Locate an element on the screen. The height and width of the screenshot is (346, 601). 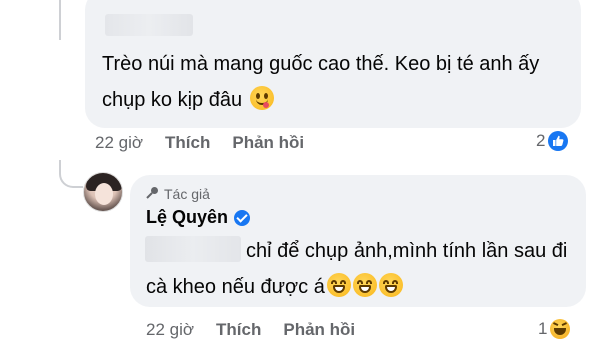
reaction-summary: 2 is located at coordinates (552, 141).